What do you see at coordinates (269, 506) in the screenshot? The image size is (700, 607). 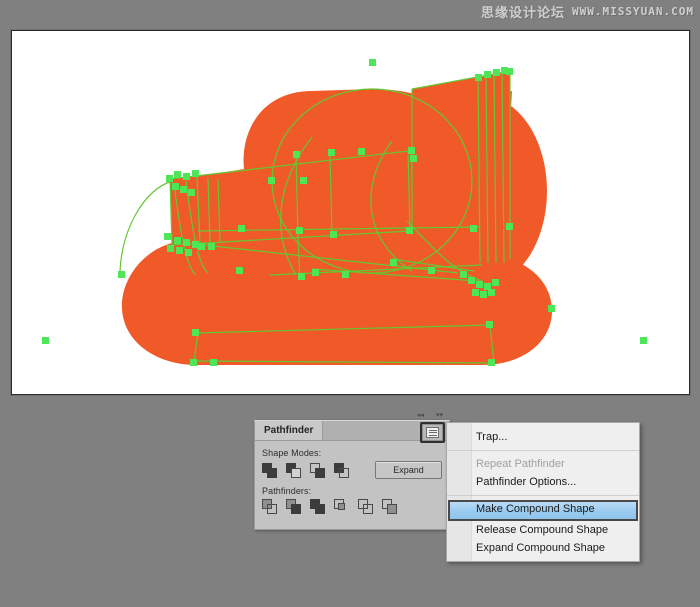 I see `divide-icon` at bounding box center [269, 506].